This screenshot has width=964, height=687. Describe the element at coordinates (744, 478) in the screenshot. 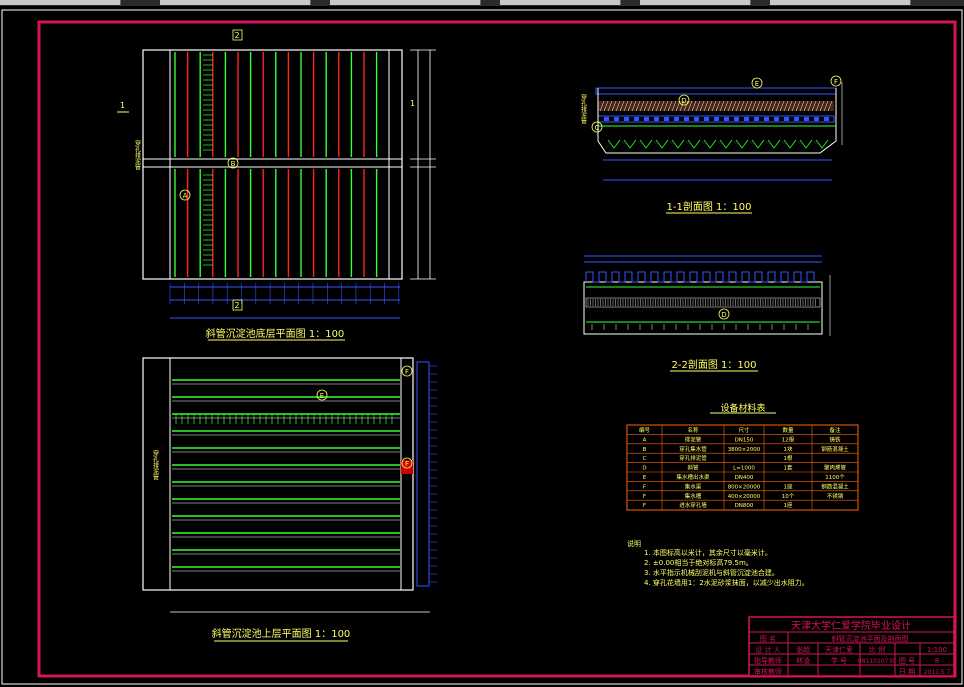

I see `table-cell: DN400` at that location.